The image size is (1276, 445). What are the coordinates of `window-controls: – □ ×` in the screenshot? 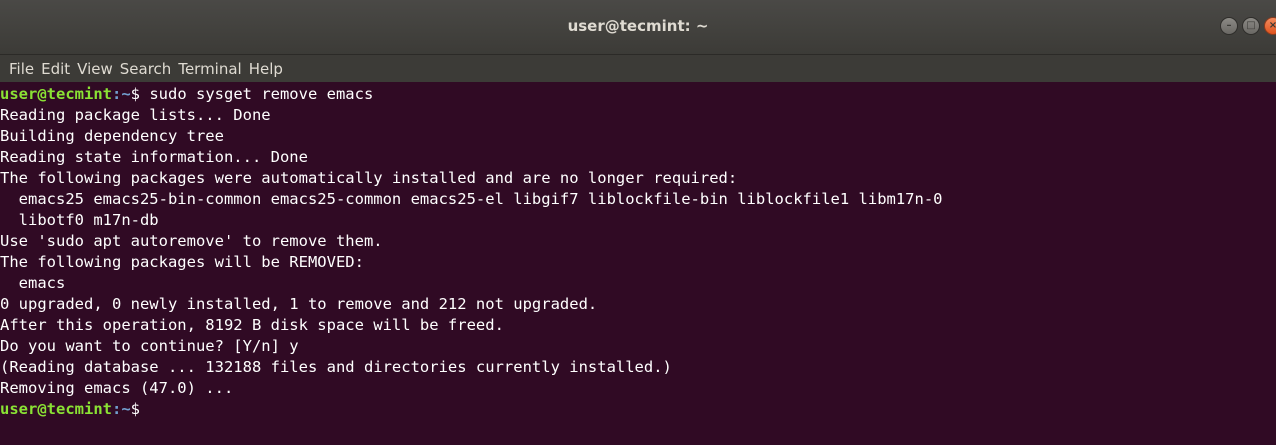 It's located at (1248, 26).